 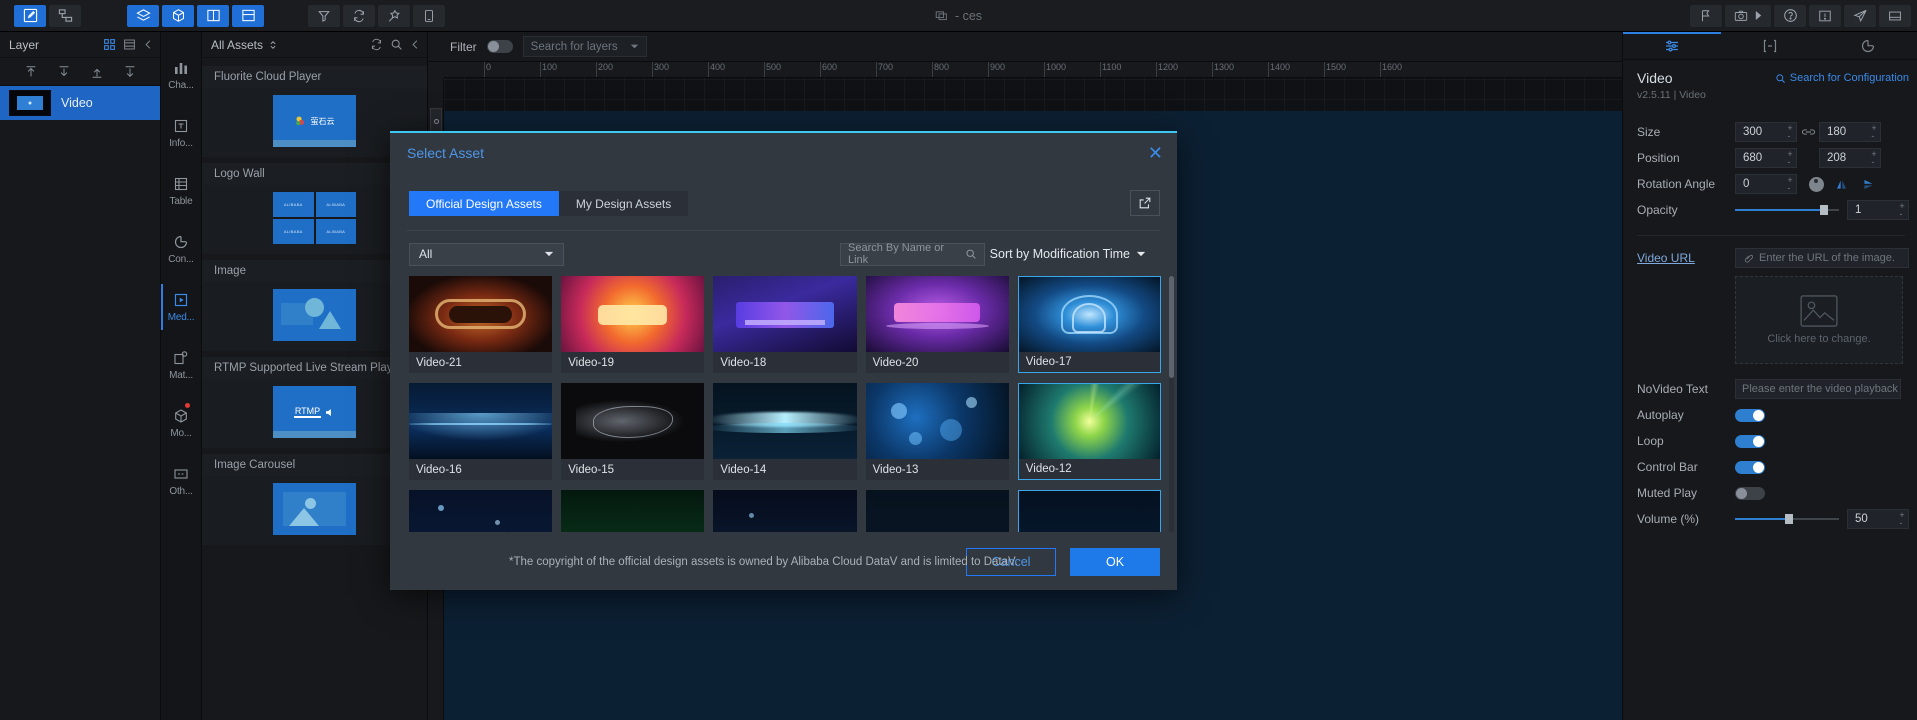 What do you see at coordinates (785, 431) in the screenshot?
I see `asset-card: Video-14` at bounding box center [785, 431].